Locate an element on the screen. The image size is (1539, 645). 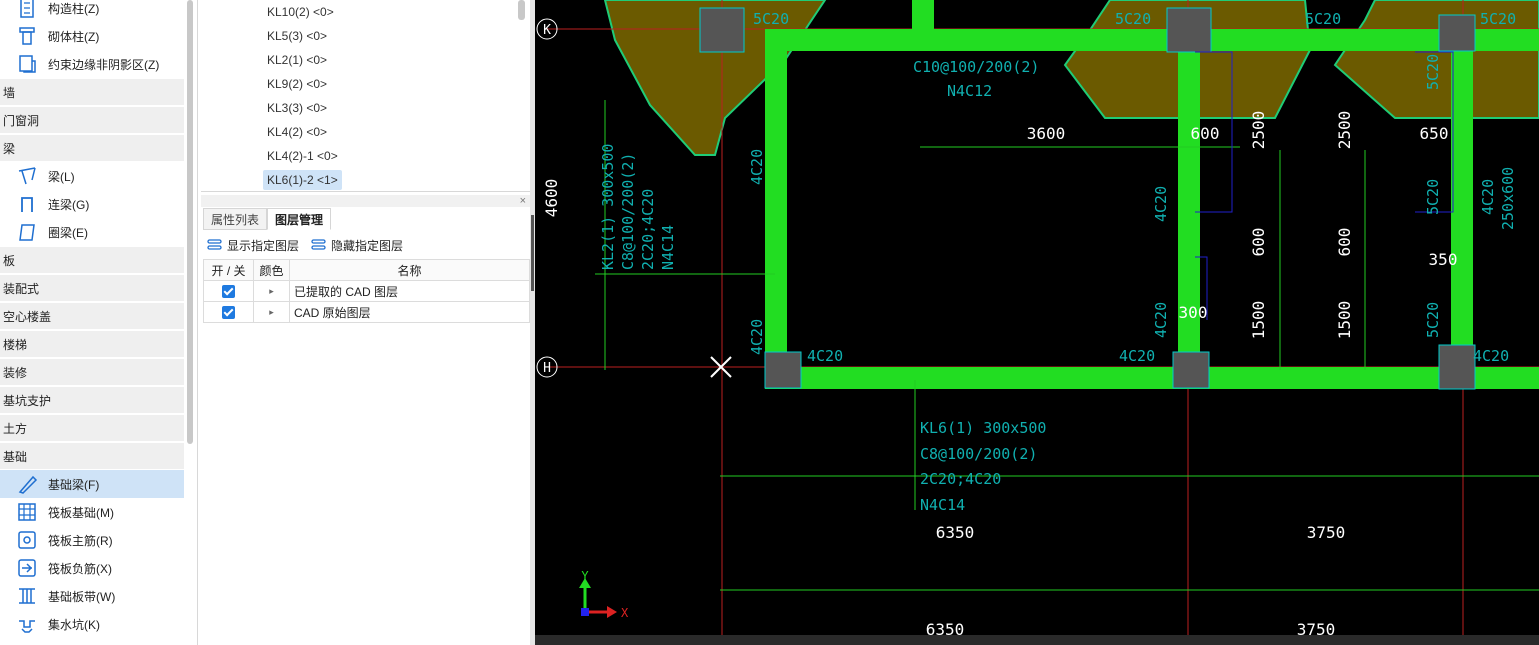
tree-label: 梁(L) is located at coordinates (61, 176).